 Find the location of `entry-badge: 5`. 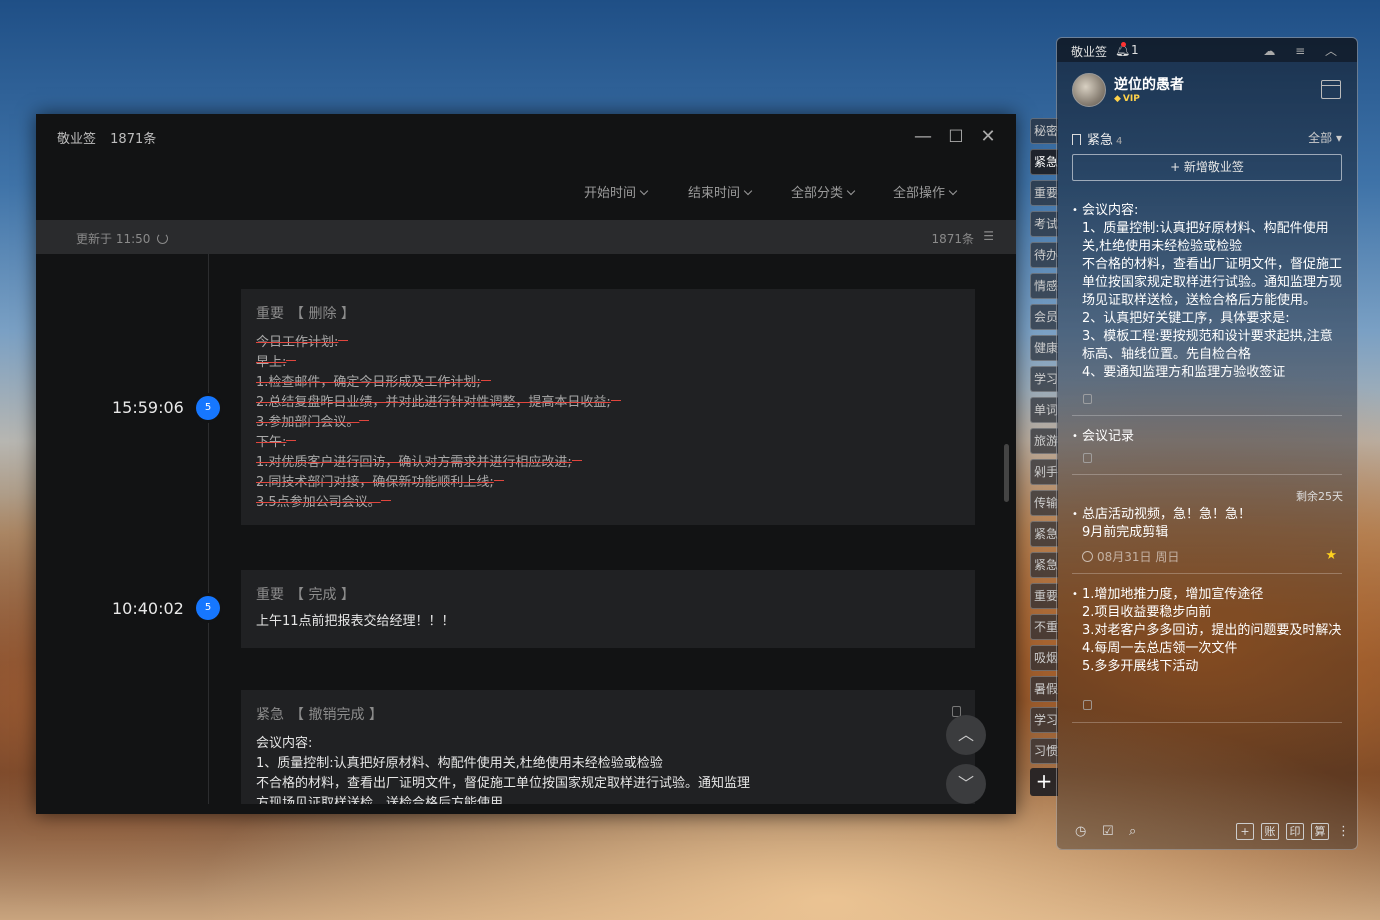

entry-badge: 5 is located at coordinates (208, 408).